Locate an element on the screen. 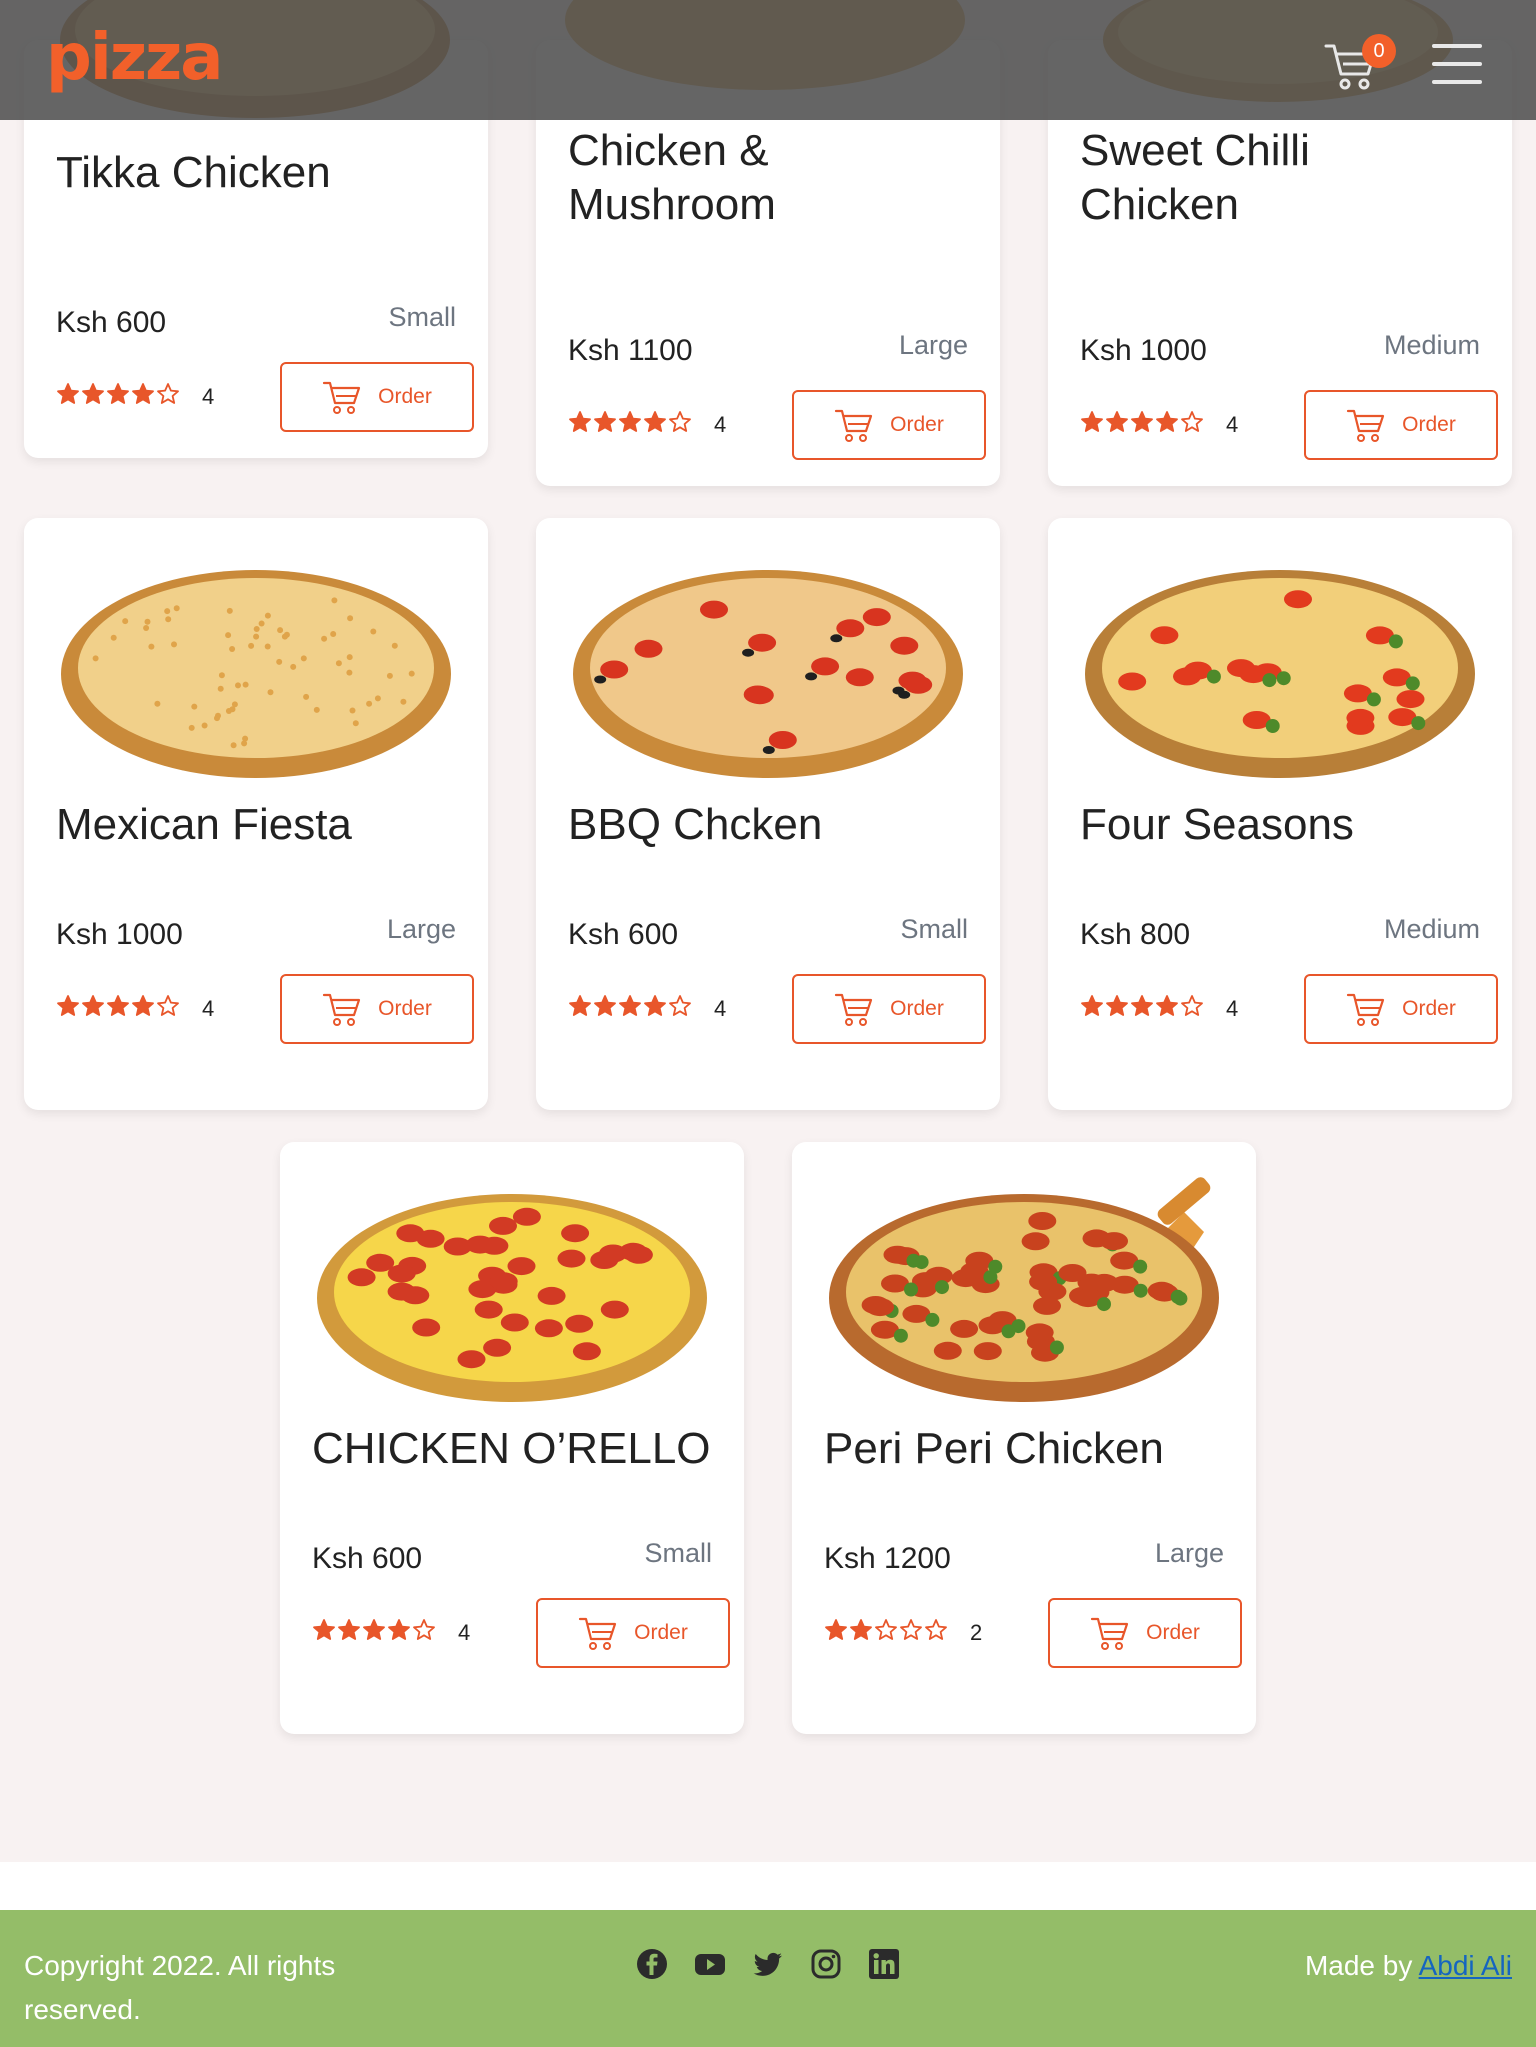  linkedin-icon is located at coordinates (884, 1964).